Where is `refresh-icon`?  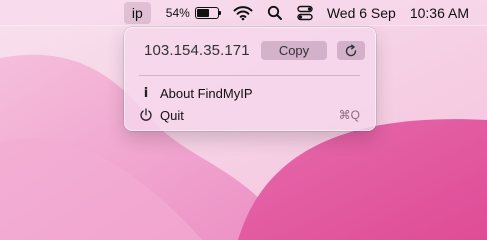
refresh-icon is located at coordinates (351, 50).